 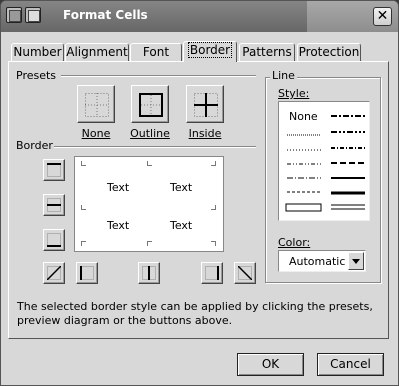 I want to click on line-style-samples, so click(x=325, y=162).